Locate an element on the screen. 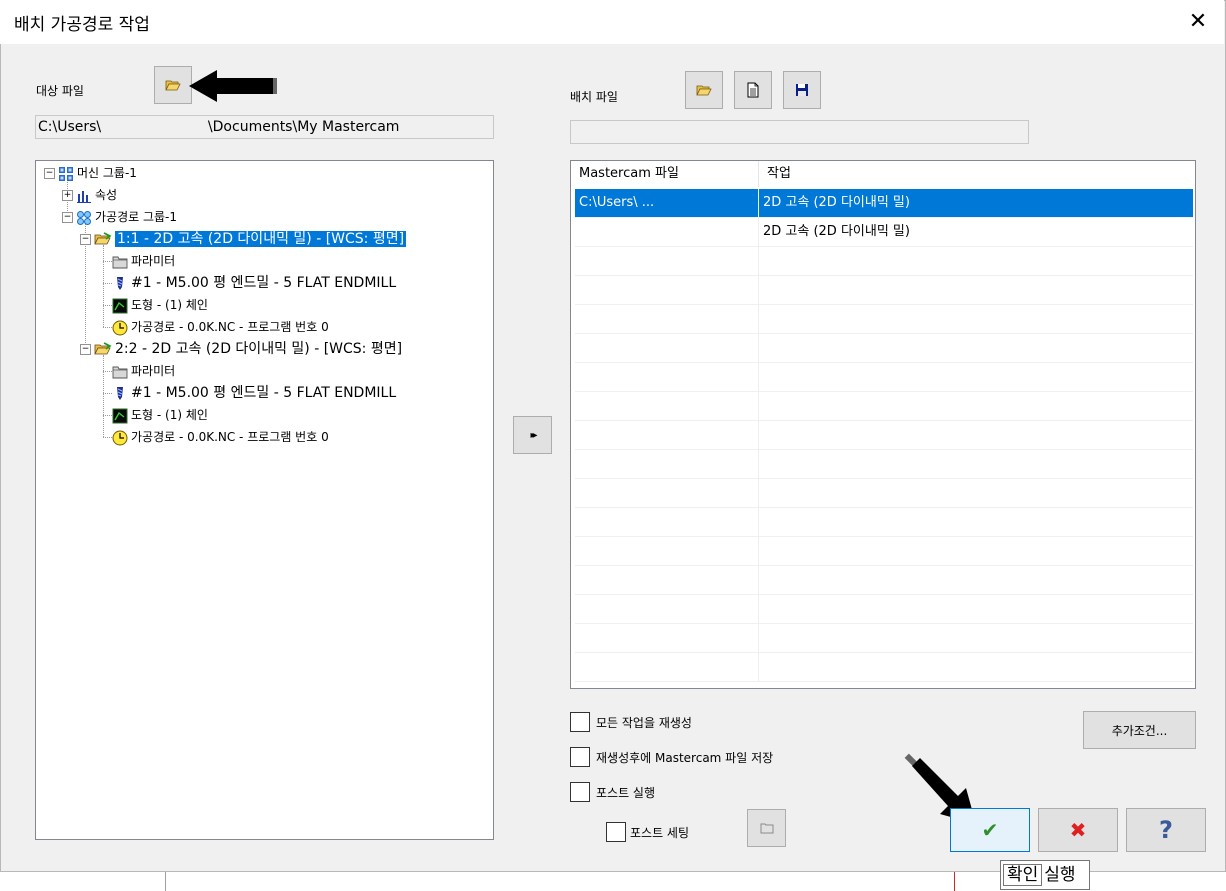 Image resolution: width=1226 pixels, height=891 pixels. ok-button: ✔ is located at coordinates (990, 830).